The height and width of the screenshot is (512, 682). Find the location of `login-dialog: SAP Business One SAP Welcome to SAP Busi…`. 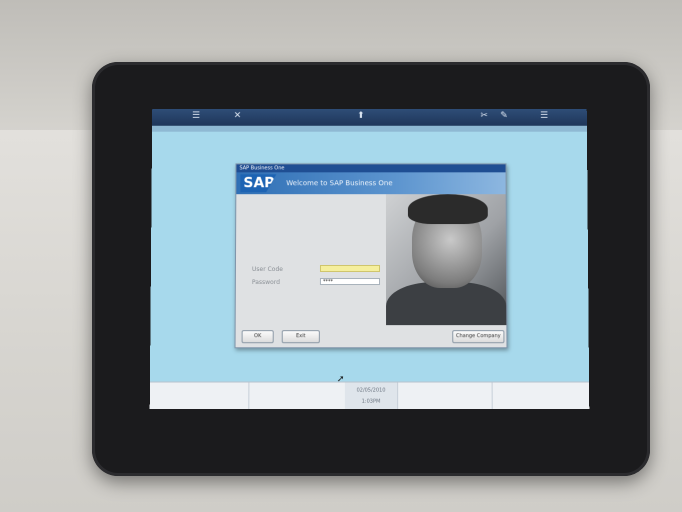

login-dialog: SAP Business One SAP Welcome to SAP Busi… is located at coordinates (371, 256).